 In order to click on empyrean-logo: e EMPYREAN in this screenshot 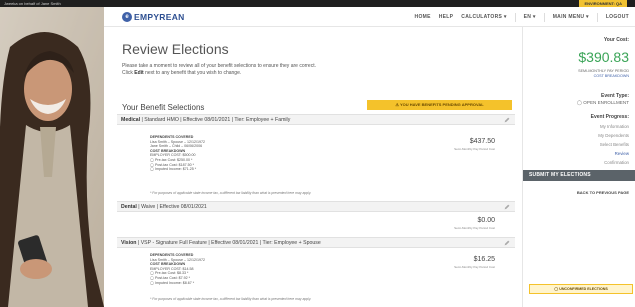, I will do `click(153, 17)`.